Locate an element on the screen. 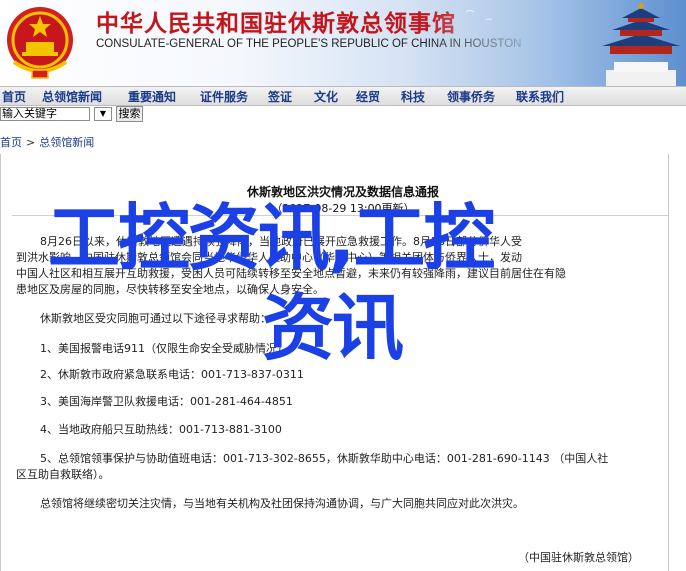 The width and height of the screenshot is (686, 571). article-paragraph: 休斯敦地区受灾同胞可通过以下途径寻求帮助： is located at coordinates (155, 318).